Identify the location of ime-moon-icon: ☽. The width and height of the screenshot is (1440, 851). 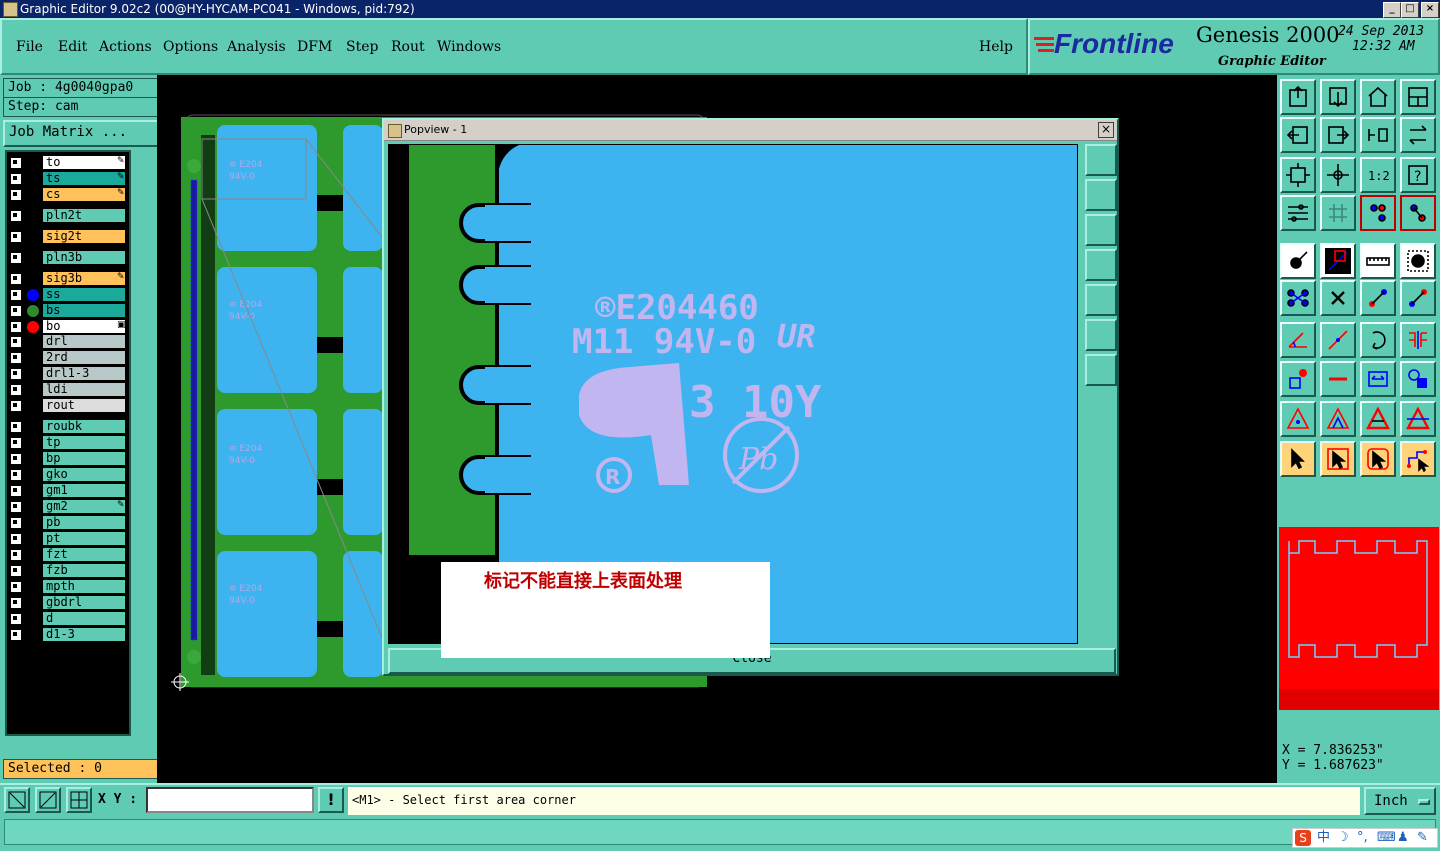
(1343, 838).